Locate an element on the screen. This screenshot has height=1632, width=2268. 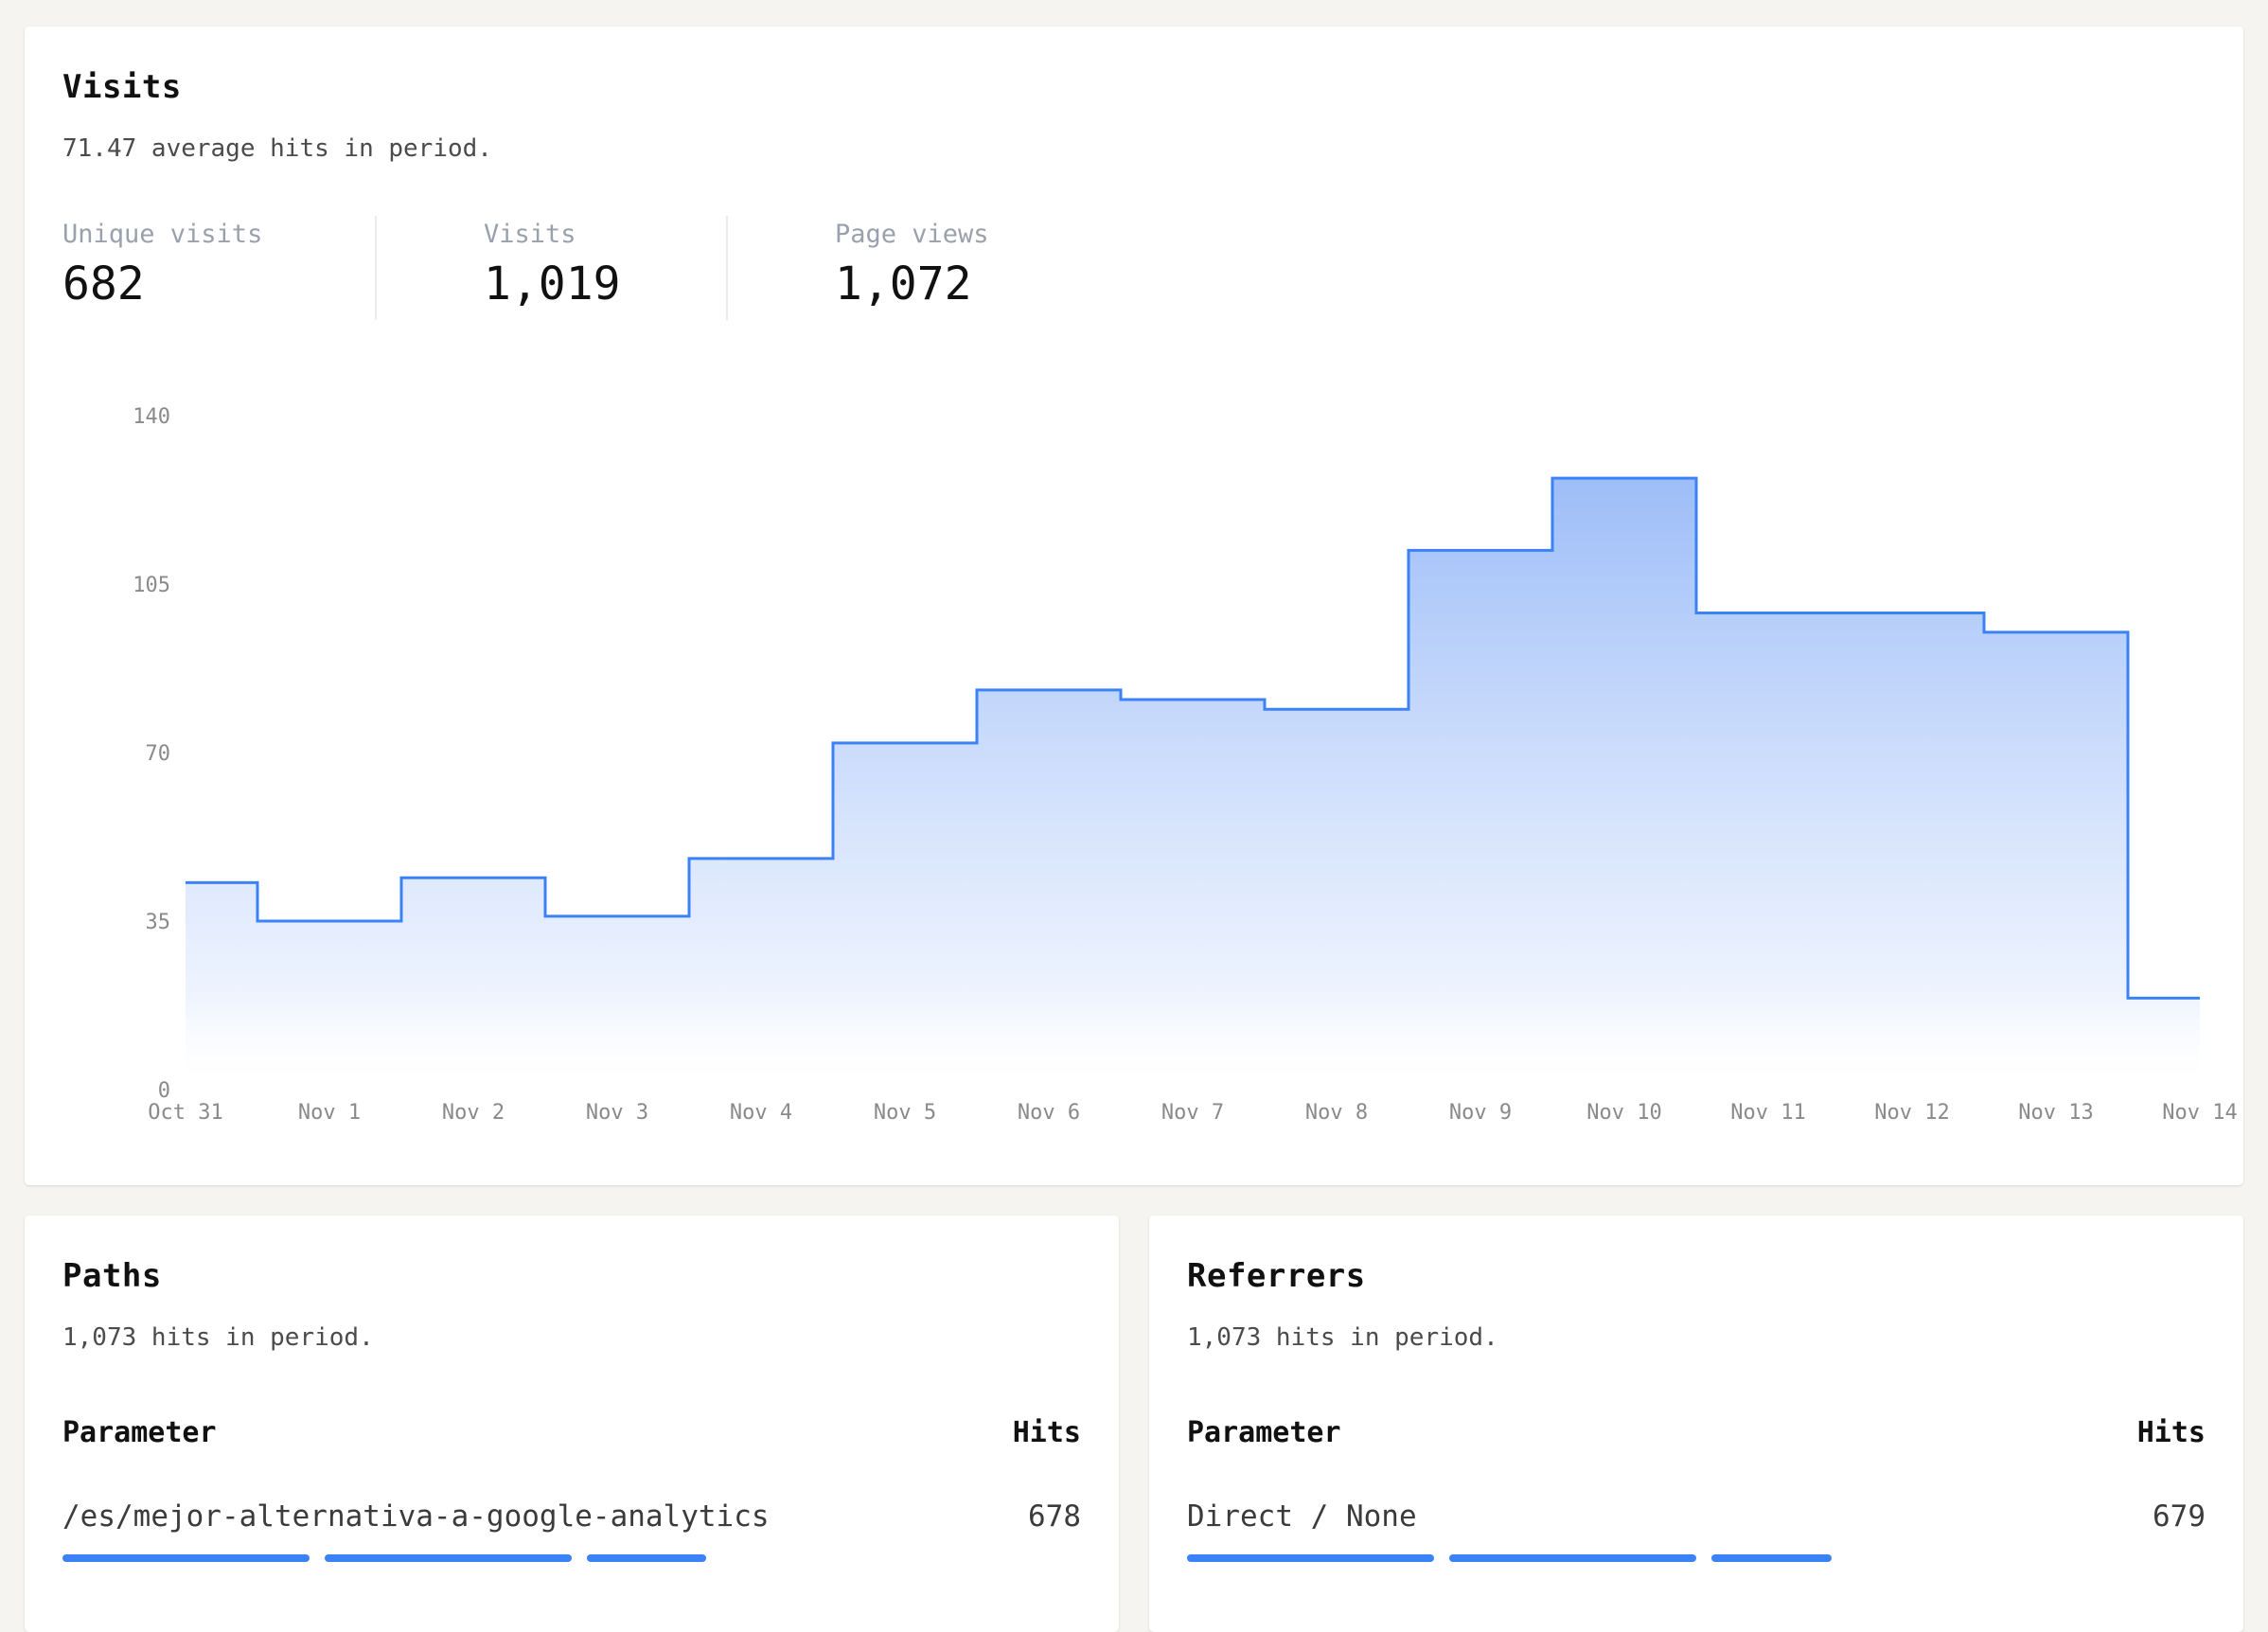
paths-table-header: Parameter Hits is located at coordinates (571, 1435).